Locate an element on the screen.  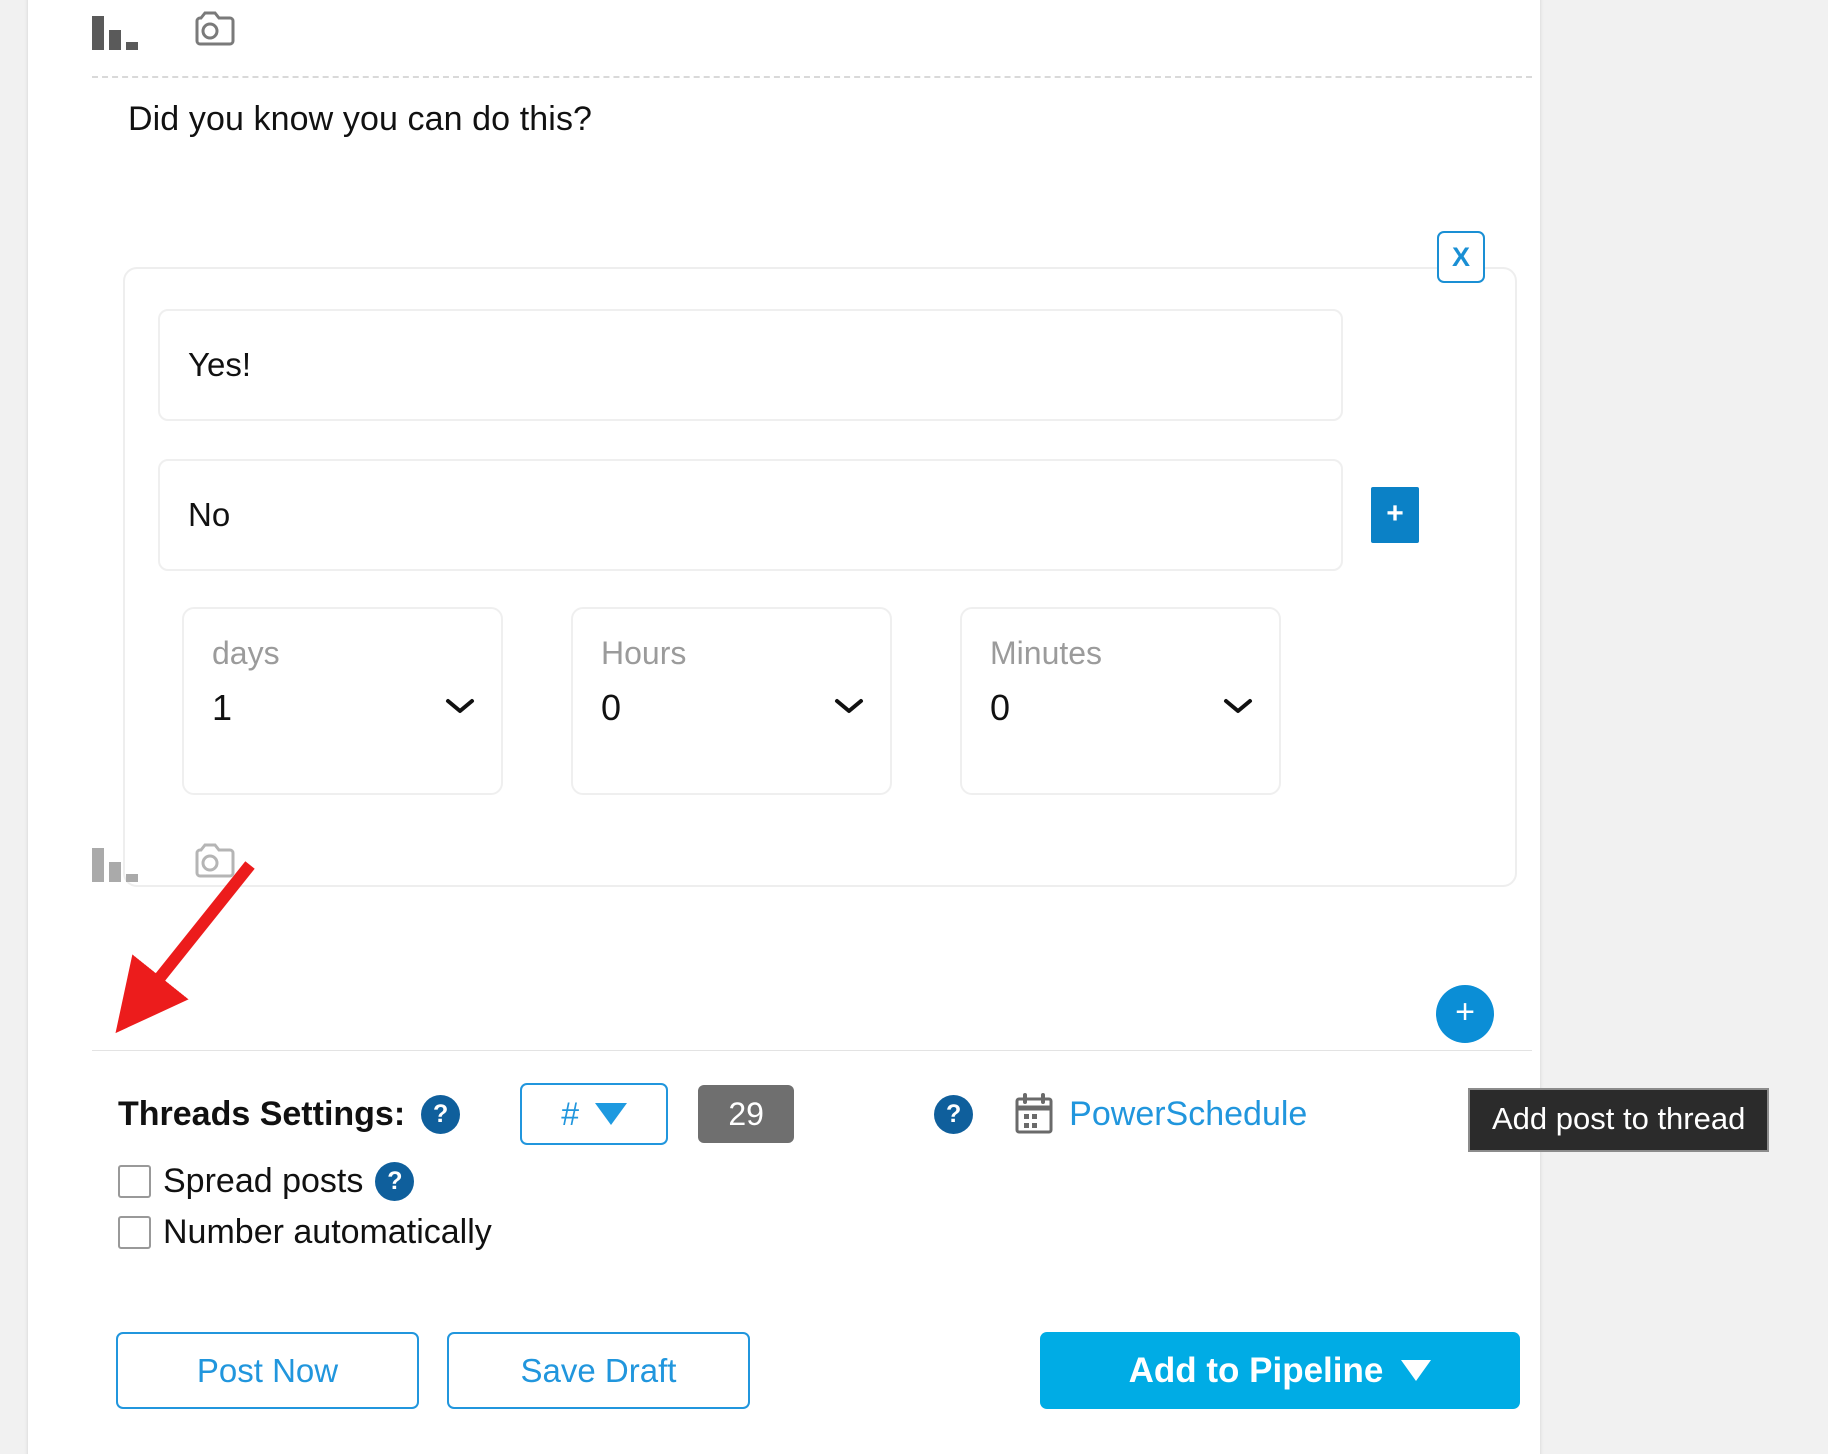
threads-settings-row: Threads Settings: ? # 29 ? PowerSchedule is located at coordinates (712, 1114).